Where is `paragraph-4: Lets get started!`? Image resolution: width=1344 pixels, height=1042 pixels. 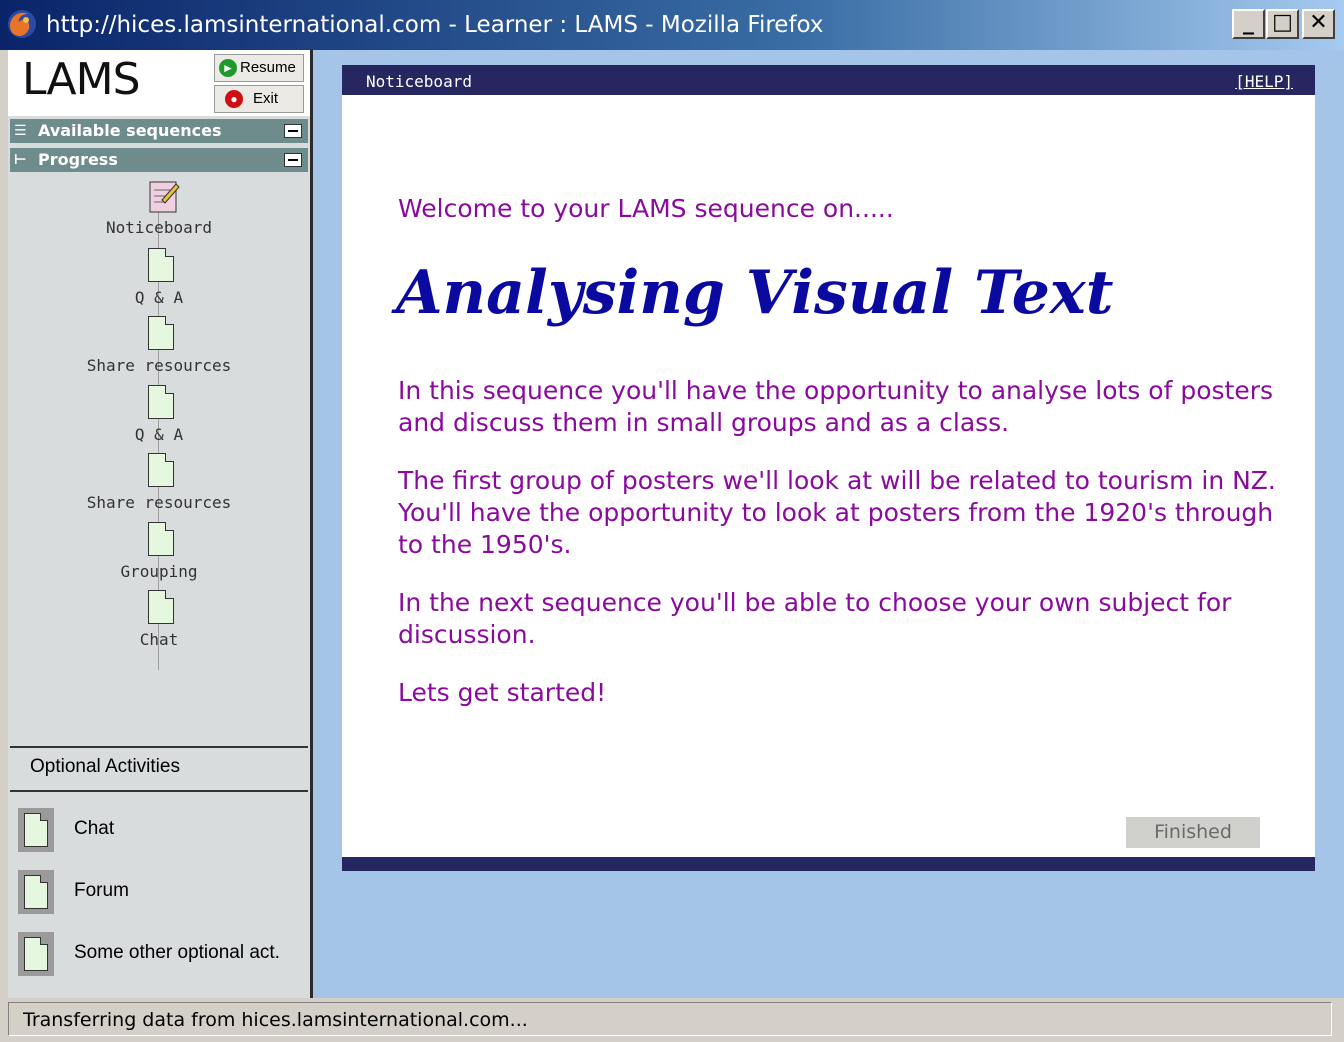 paragraph-4: Lets get started! is located at coordinates (502, 692).